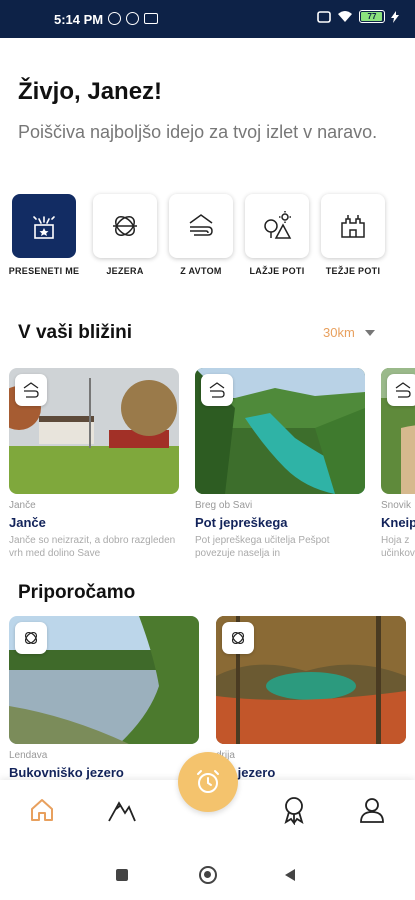 The width and height of the screenshot is (415, 900). Describe the element at coordinates (345, 16) in the screenshot. I see `wifi-icon` at that location.